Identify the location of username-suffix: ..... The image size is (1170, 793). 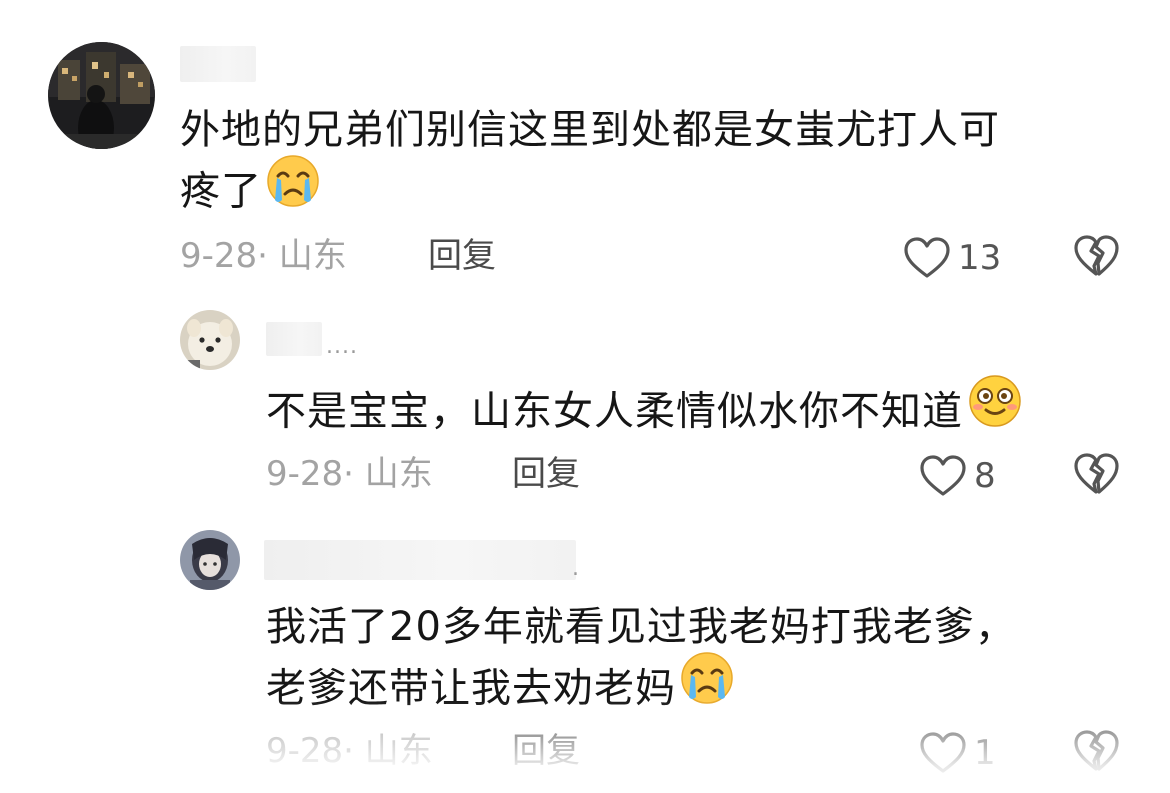
(342, 346).